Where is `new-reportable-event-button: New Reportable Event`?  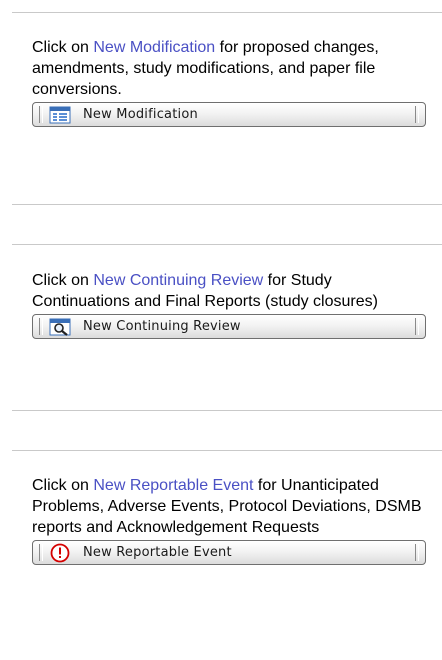 new-reportable-event-button: New Reportable Event is located at coordinates (229, 552).